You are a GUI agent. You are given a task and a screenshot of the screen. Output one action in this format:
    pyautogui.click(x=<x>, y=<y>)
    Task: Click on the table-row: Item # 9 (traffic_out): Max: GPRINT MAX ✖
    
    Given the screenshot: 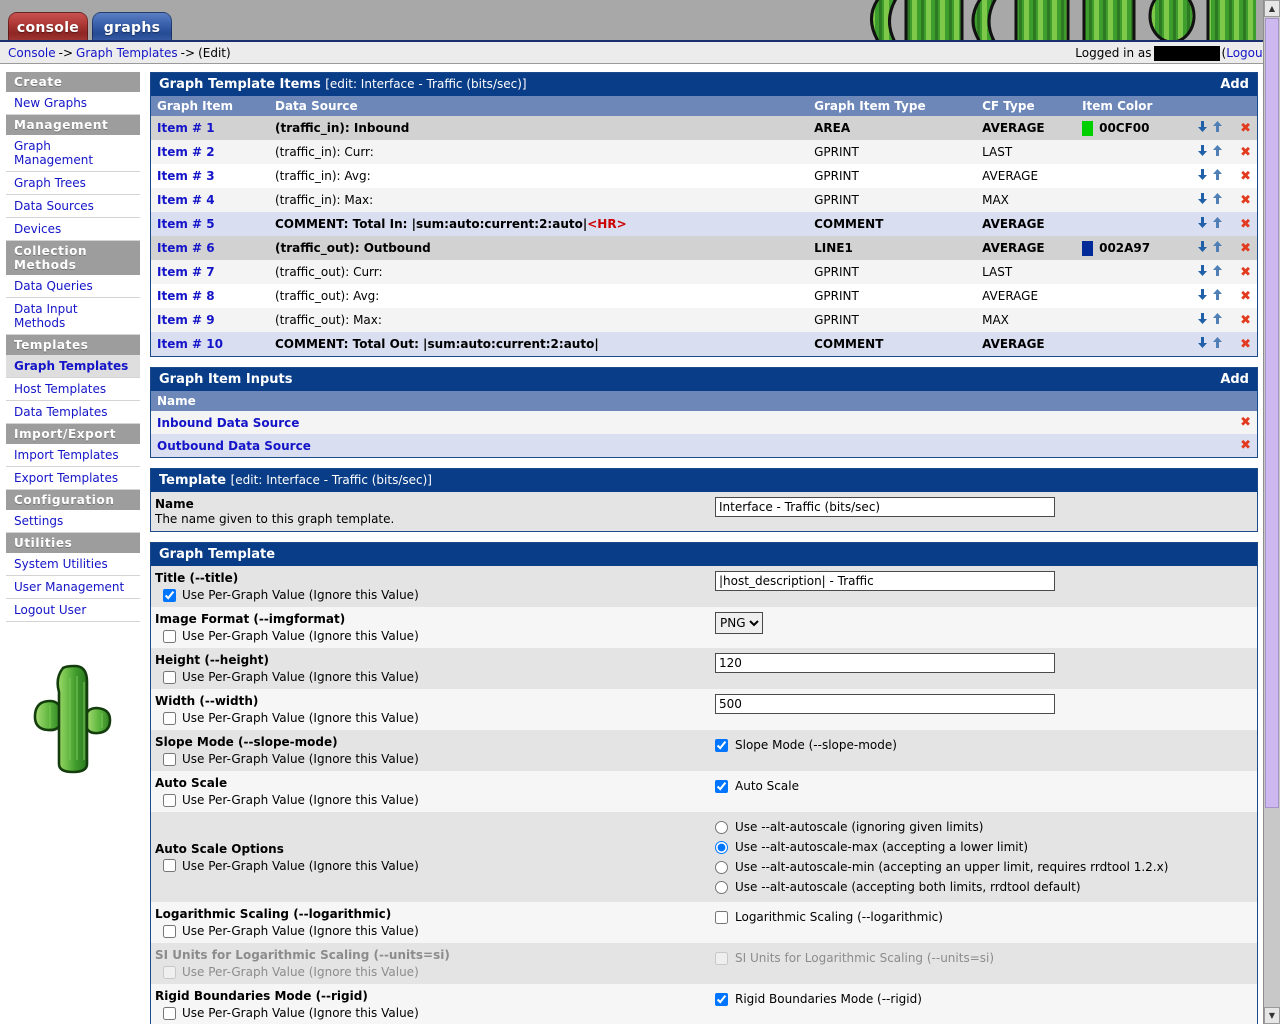 What is the action you would take?
    pyautogui.click(x=704, y=320)
    